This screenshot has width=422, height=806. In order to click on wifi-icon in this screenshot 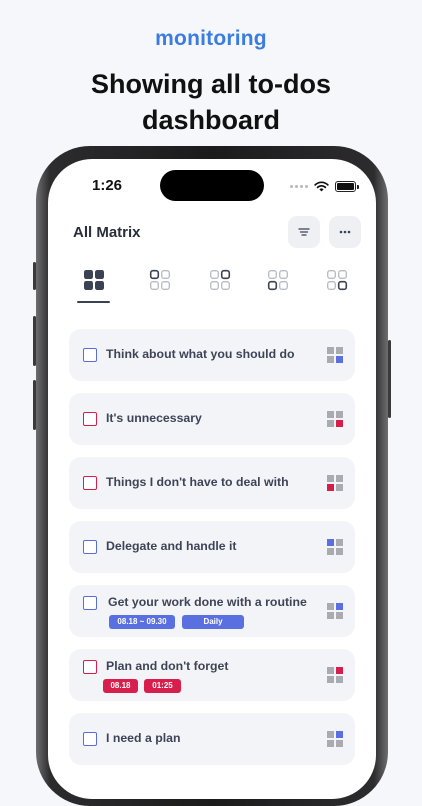, I will do `click(321, 185)`.